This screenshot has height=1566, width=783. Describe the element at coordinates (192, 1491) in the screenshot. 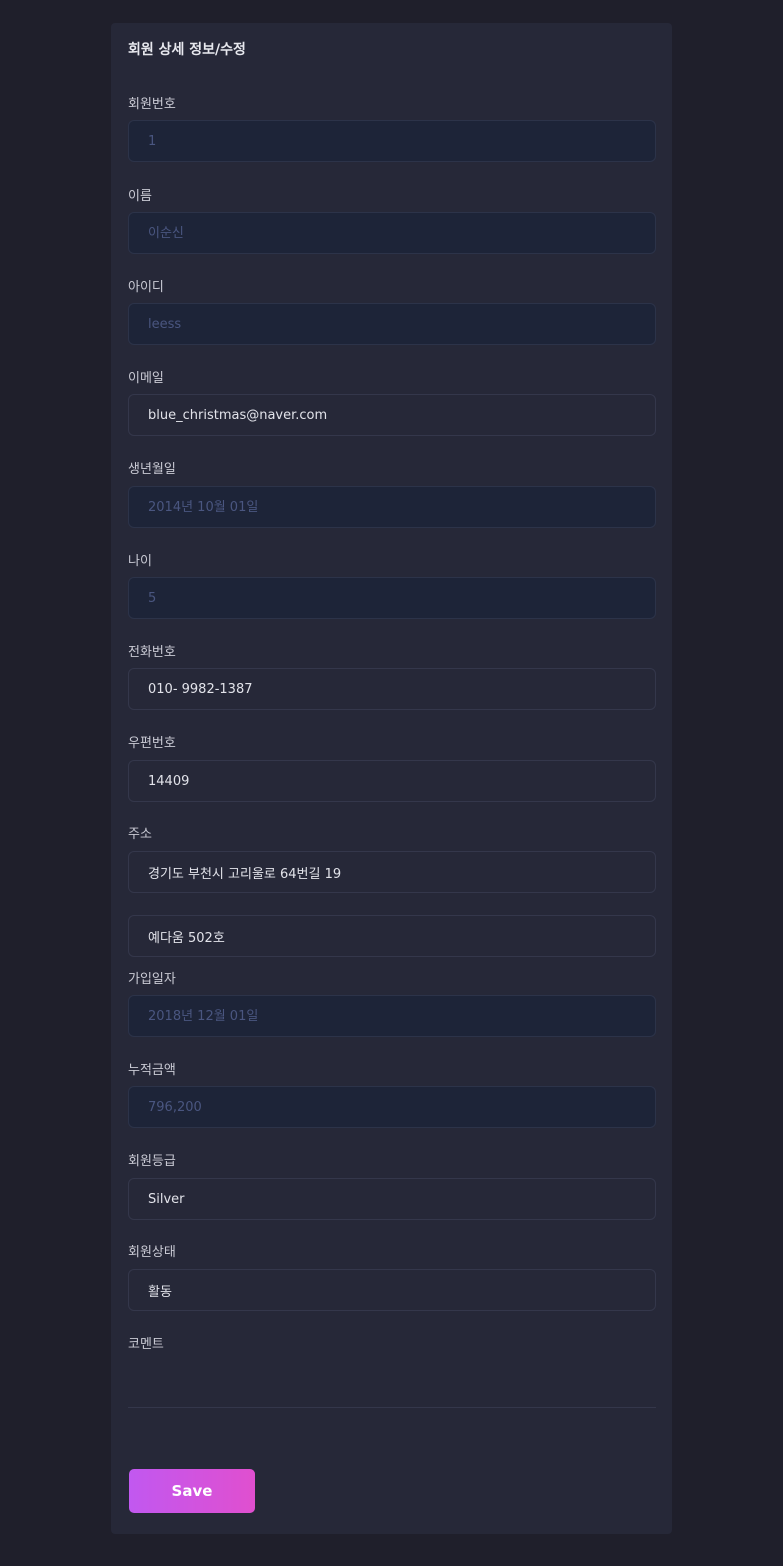

I see `save-button: Save` at that location.